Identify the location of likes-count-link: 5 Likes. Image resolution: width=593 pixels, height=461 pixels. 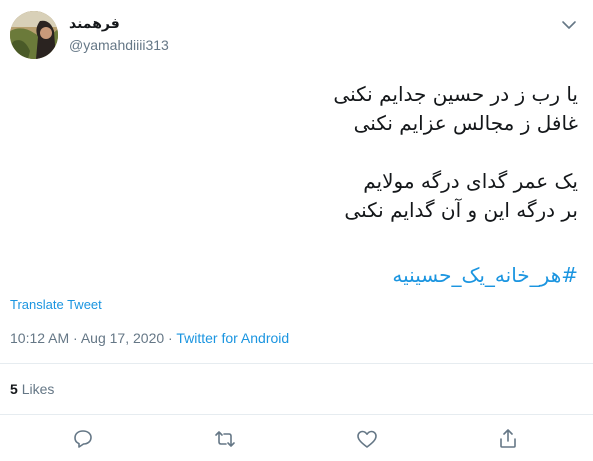
(32, 389).